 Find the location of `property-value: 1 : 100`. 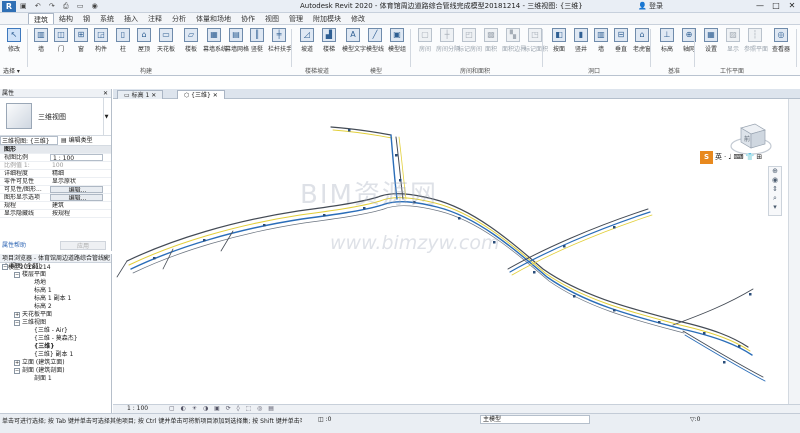

property-value: 1 : 100 is located at coordinates (76, 157).